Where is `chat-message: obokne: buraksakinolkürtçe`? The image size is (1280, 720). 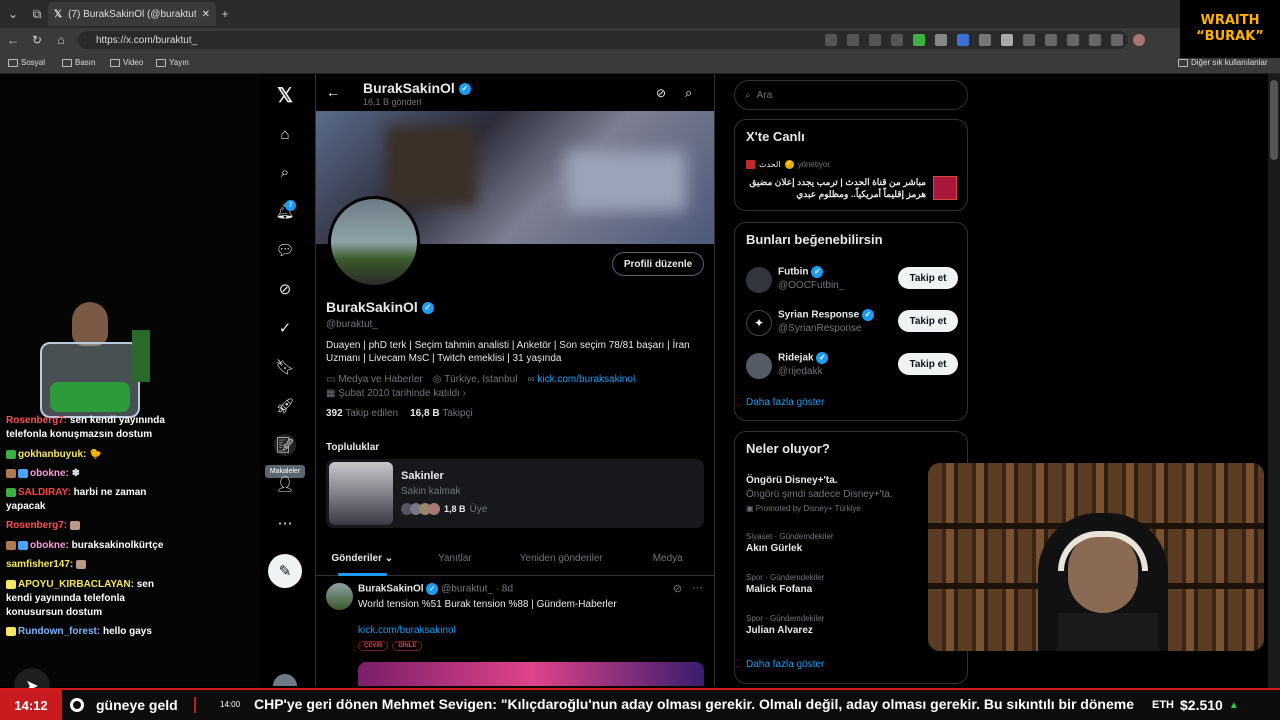 chat-message: obokne: buraksakinolkürtçe is located at coordinates (96, 546).